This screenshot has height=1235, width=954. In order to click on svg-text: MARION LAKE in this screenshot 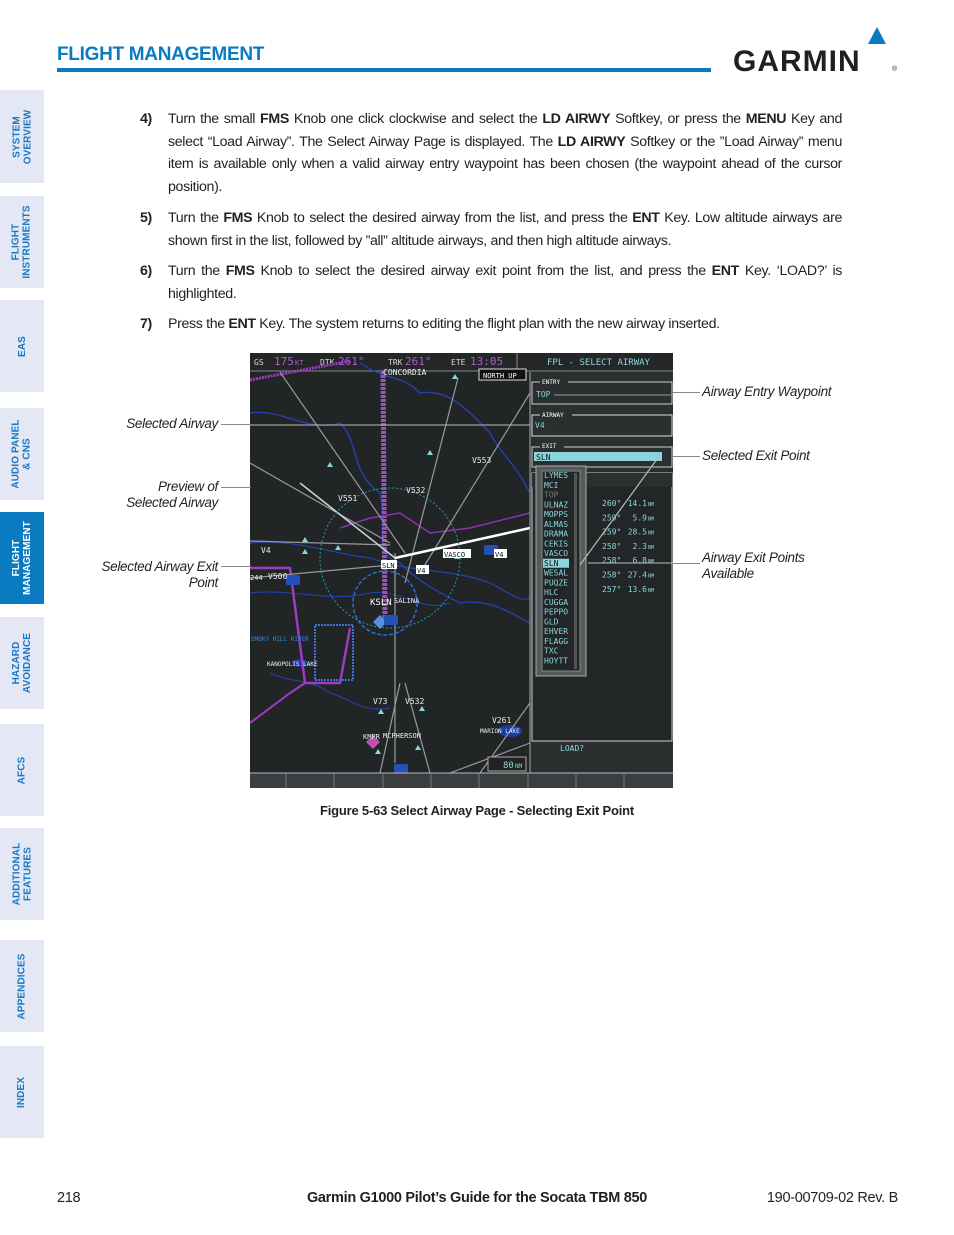, I will do `click(500, 731)`.